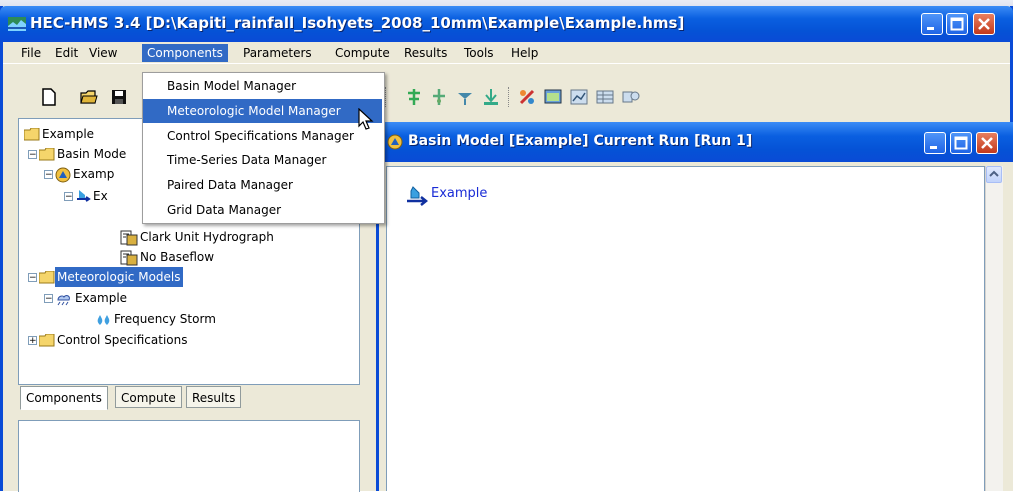 The height and width of the screenshot is (492, 1013). I want to click on menu-item-grid-data-manager: Grid Data Manager, so click(262, 210).